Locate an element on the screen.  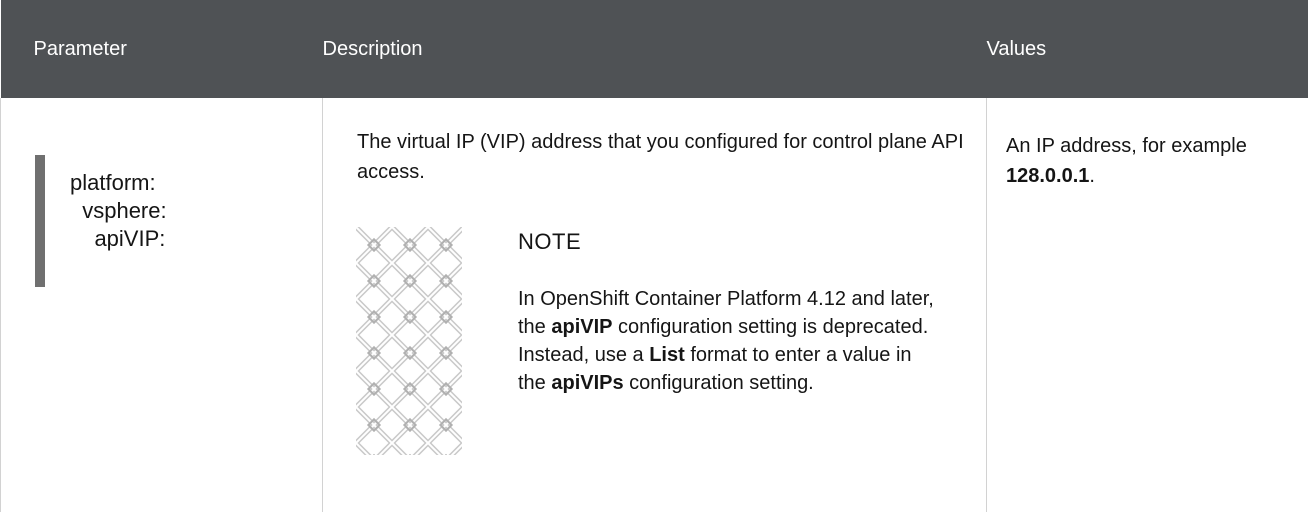
note-text-4: configuration setting. is located at coordinates (718, 383).